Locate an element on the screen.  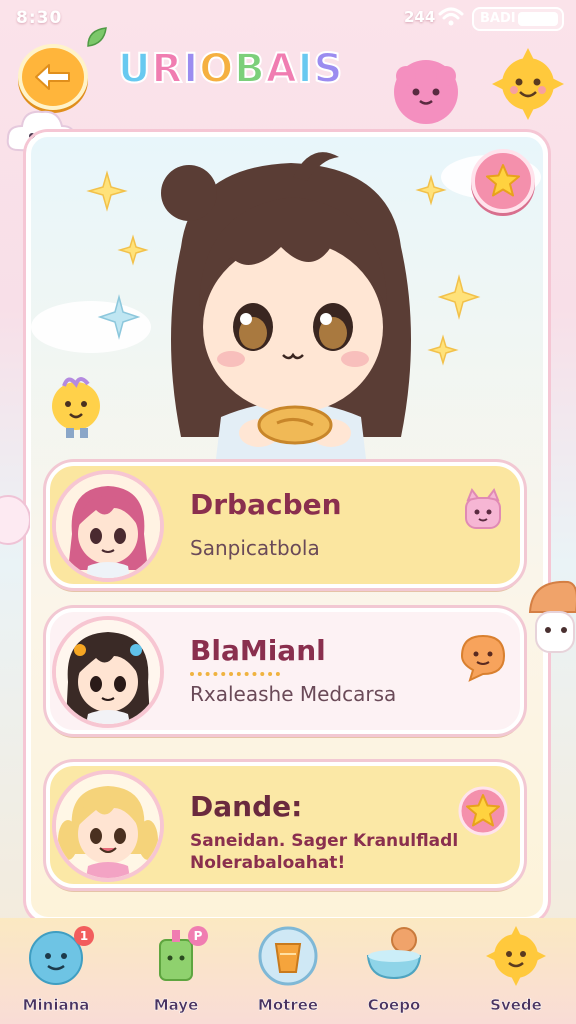
pink-hair-girl-avatar is located at coordinates (108, 526).